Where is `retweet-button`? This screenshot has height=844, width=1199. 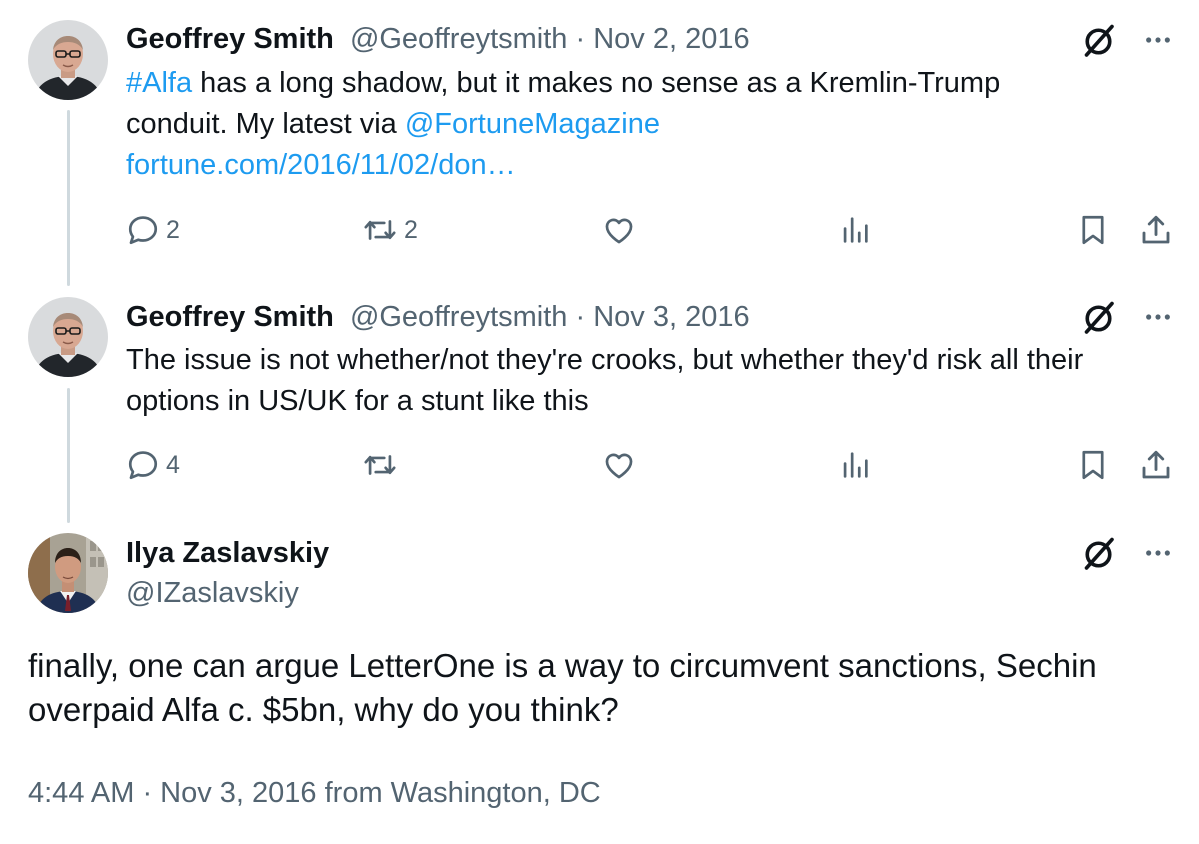 retweet-button is located at coordinates (380, 465).